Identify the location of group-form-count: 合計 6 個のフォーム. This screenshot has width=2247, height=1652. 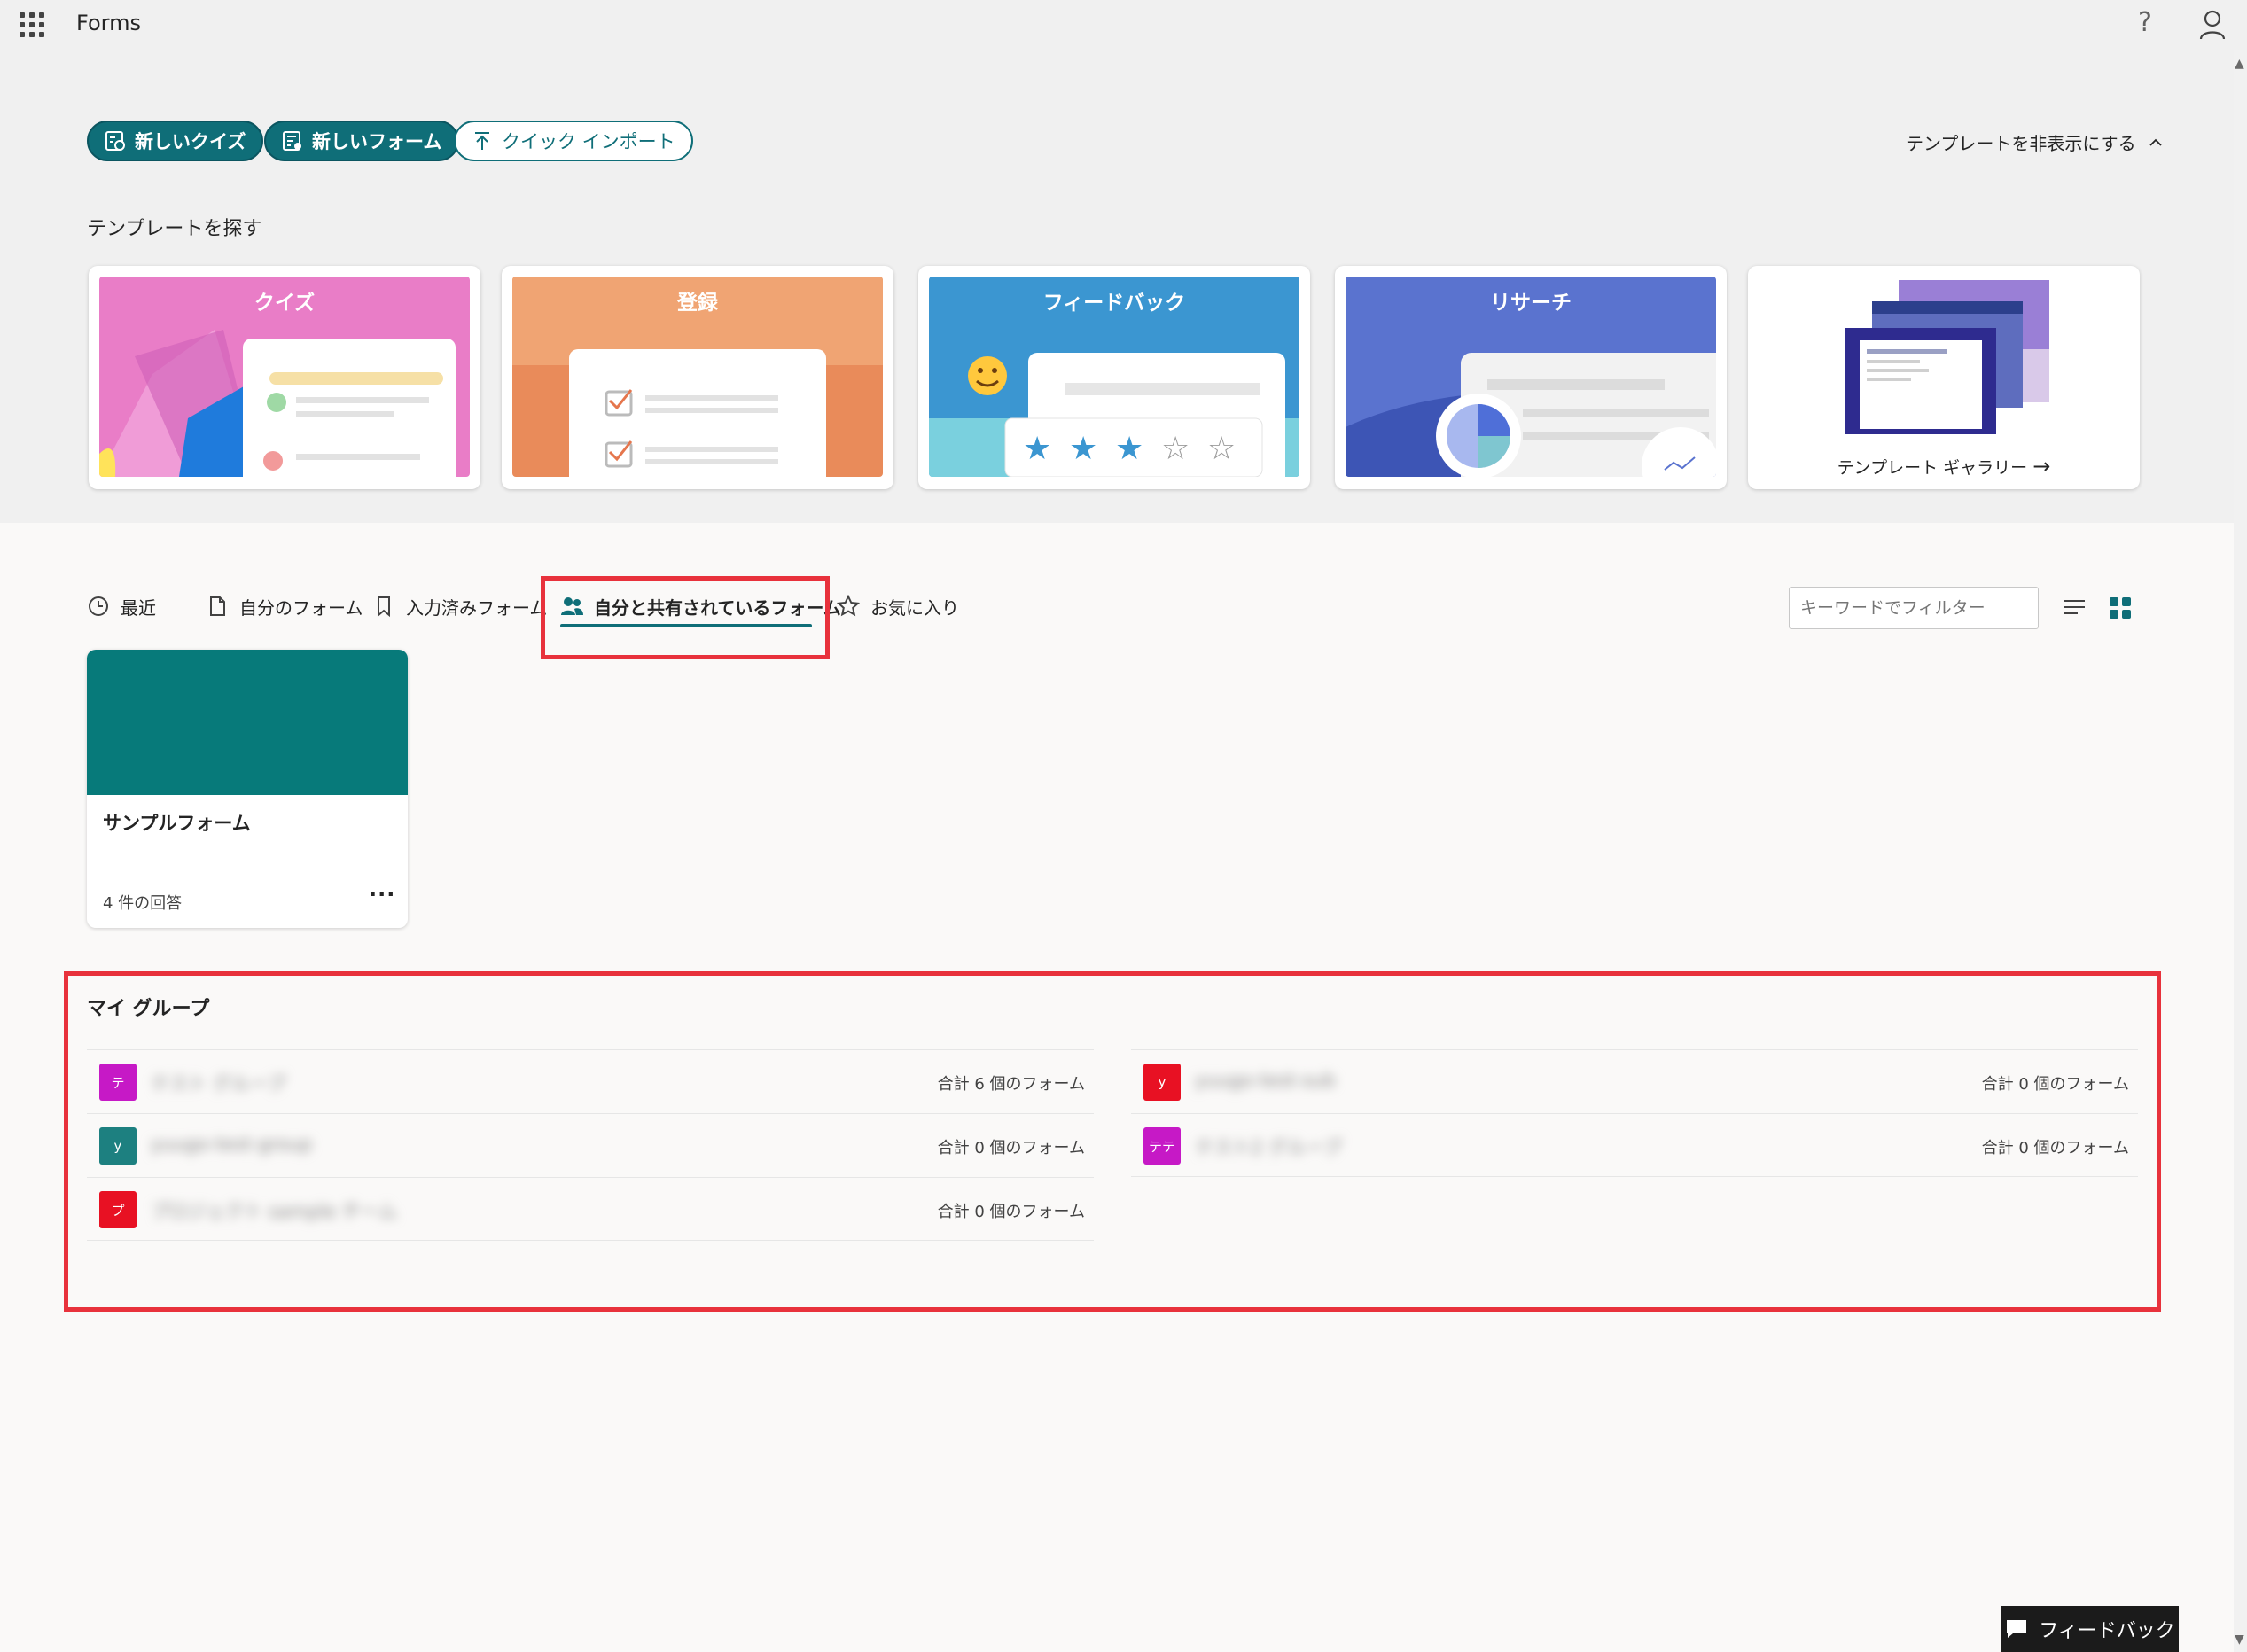
(1011, 1085).